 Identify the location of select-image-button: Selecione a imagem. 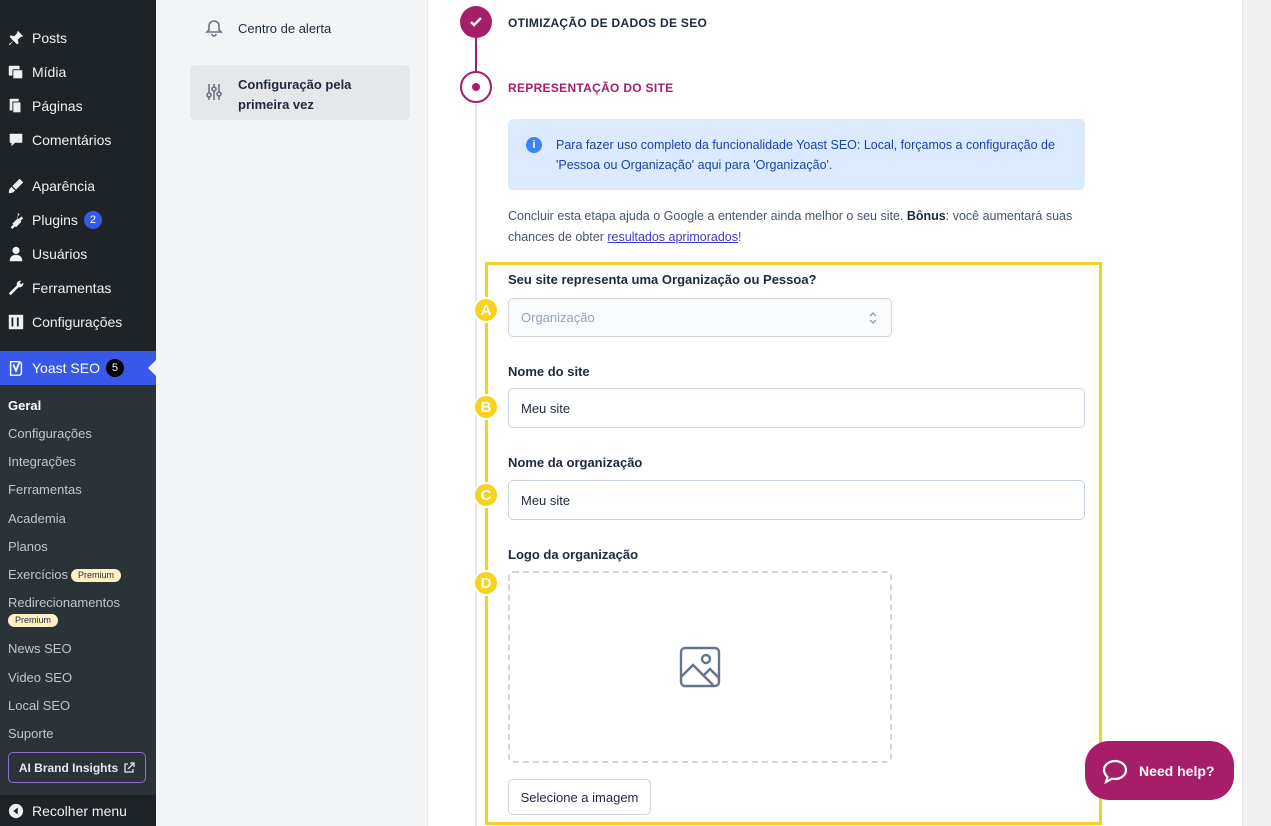
(579, 797).